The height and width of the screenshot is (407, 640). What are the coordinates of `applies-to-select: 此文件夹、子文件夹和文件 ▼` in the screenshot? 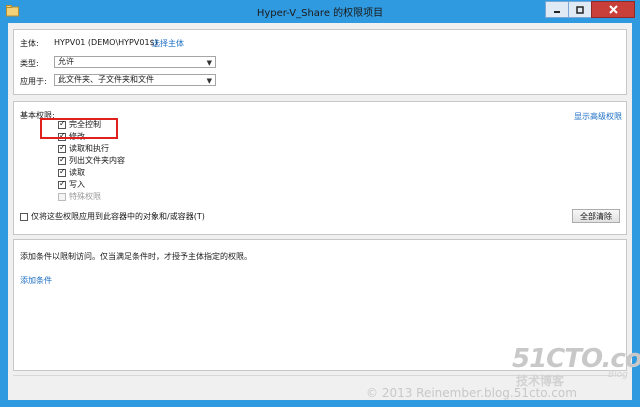 It's located at (135, 80).